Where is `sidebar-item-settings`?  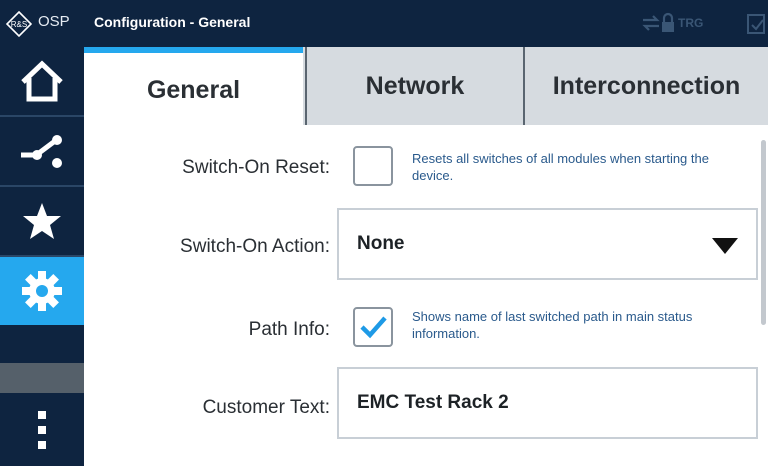 sidebar-item-settings is located at coordinates (42, 291).